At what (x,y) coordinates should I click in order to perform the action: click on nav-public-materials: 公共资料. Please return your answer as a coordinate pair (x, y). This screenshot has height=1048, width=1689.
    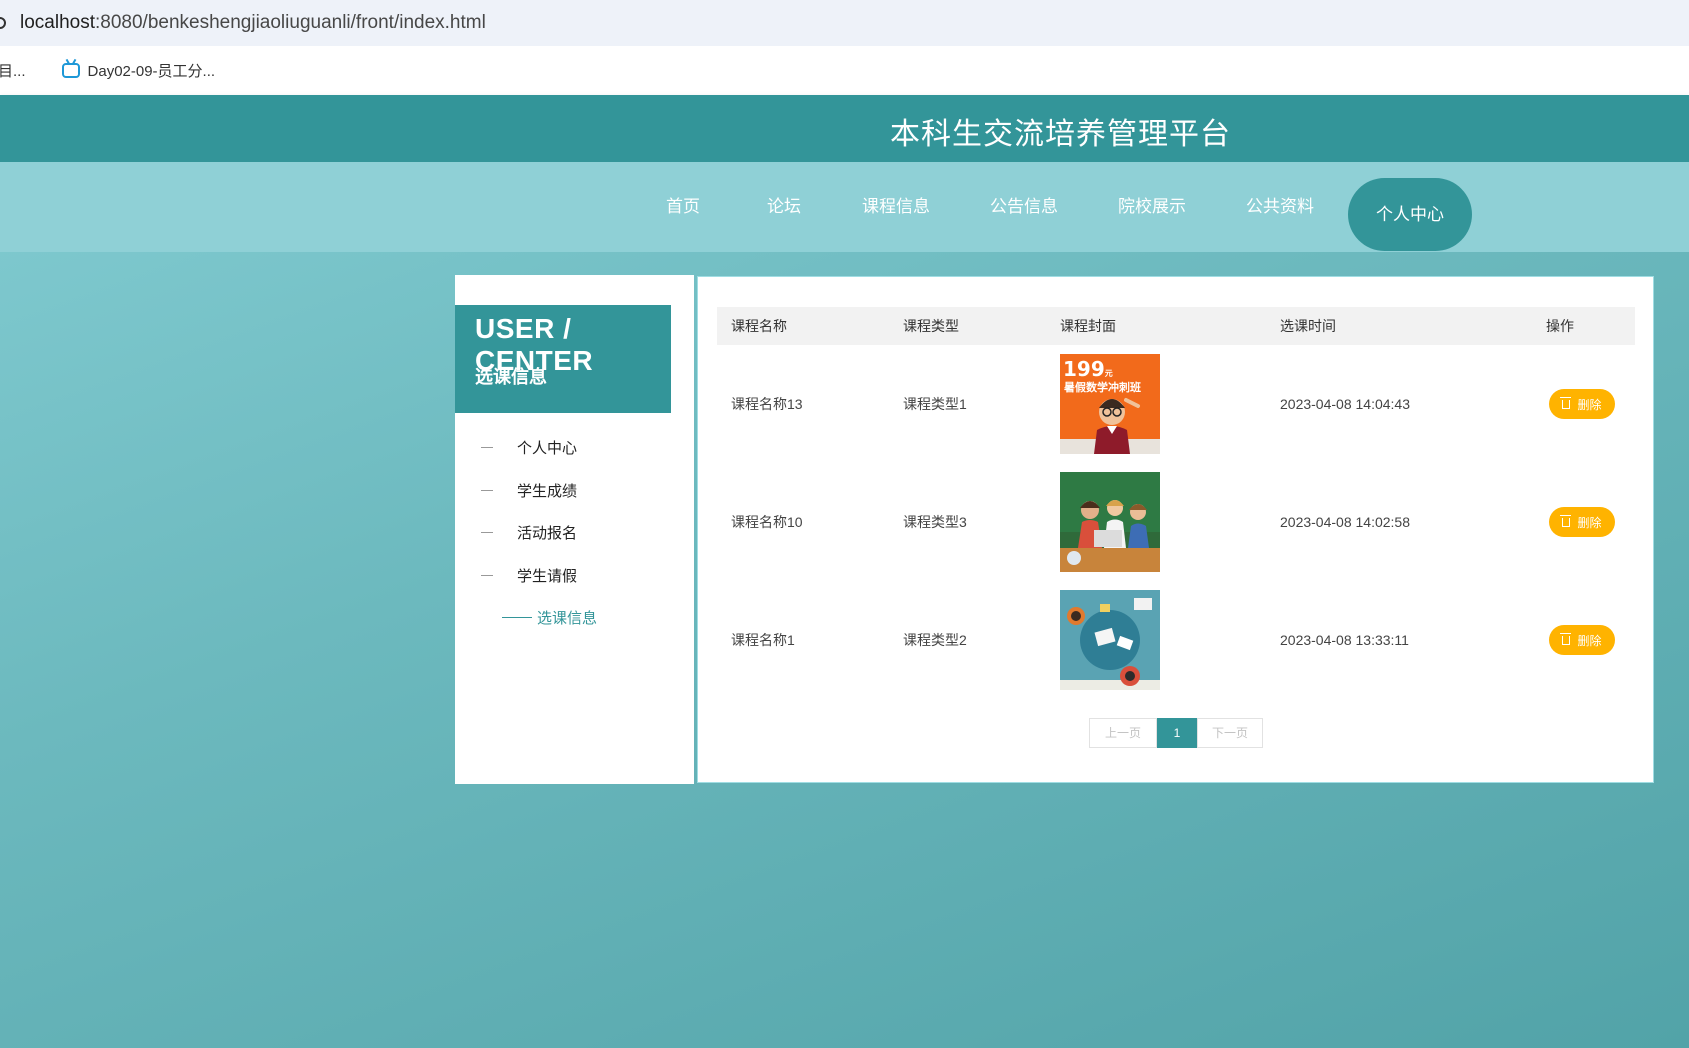
    Looking at the image, I should click on (1280, 207).